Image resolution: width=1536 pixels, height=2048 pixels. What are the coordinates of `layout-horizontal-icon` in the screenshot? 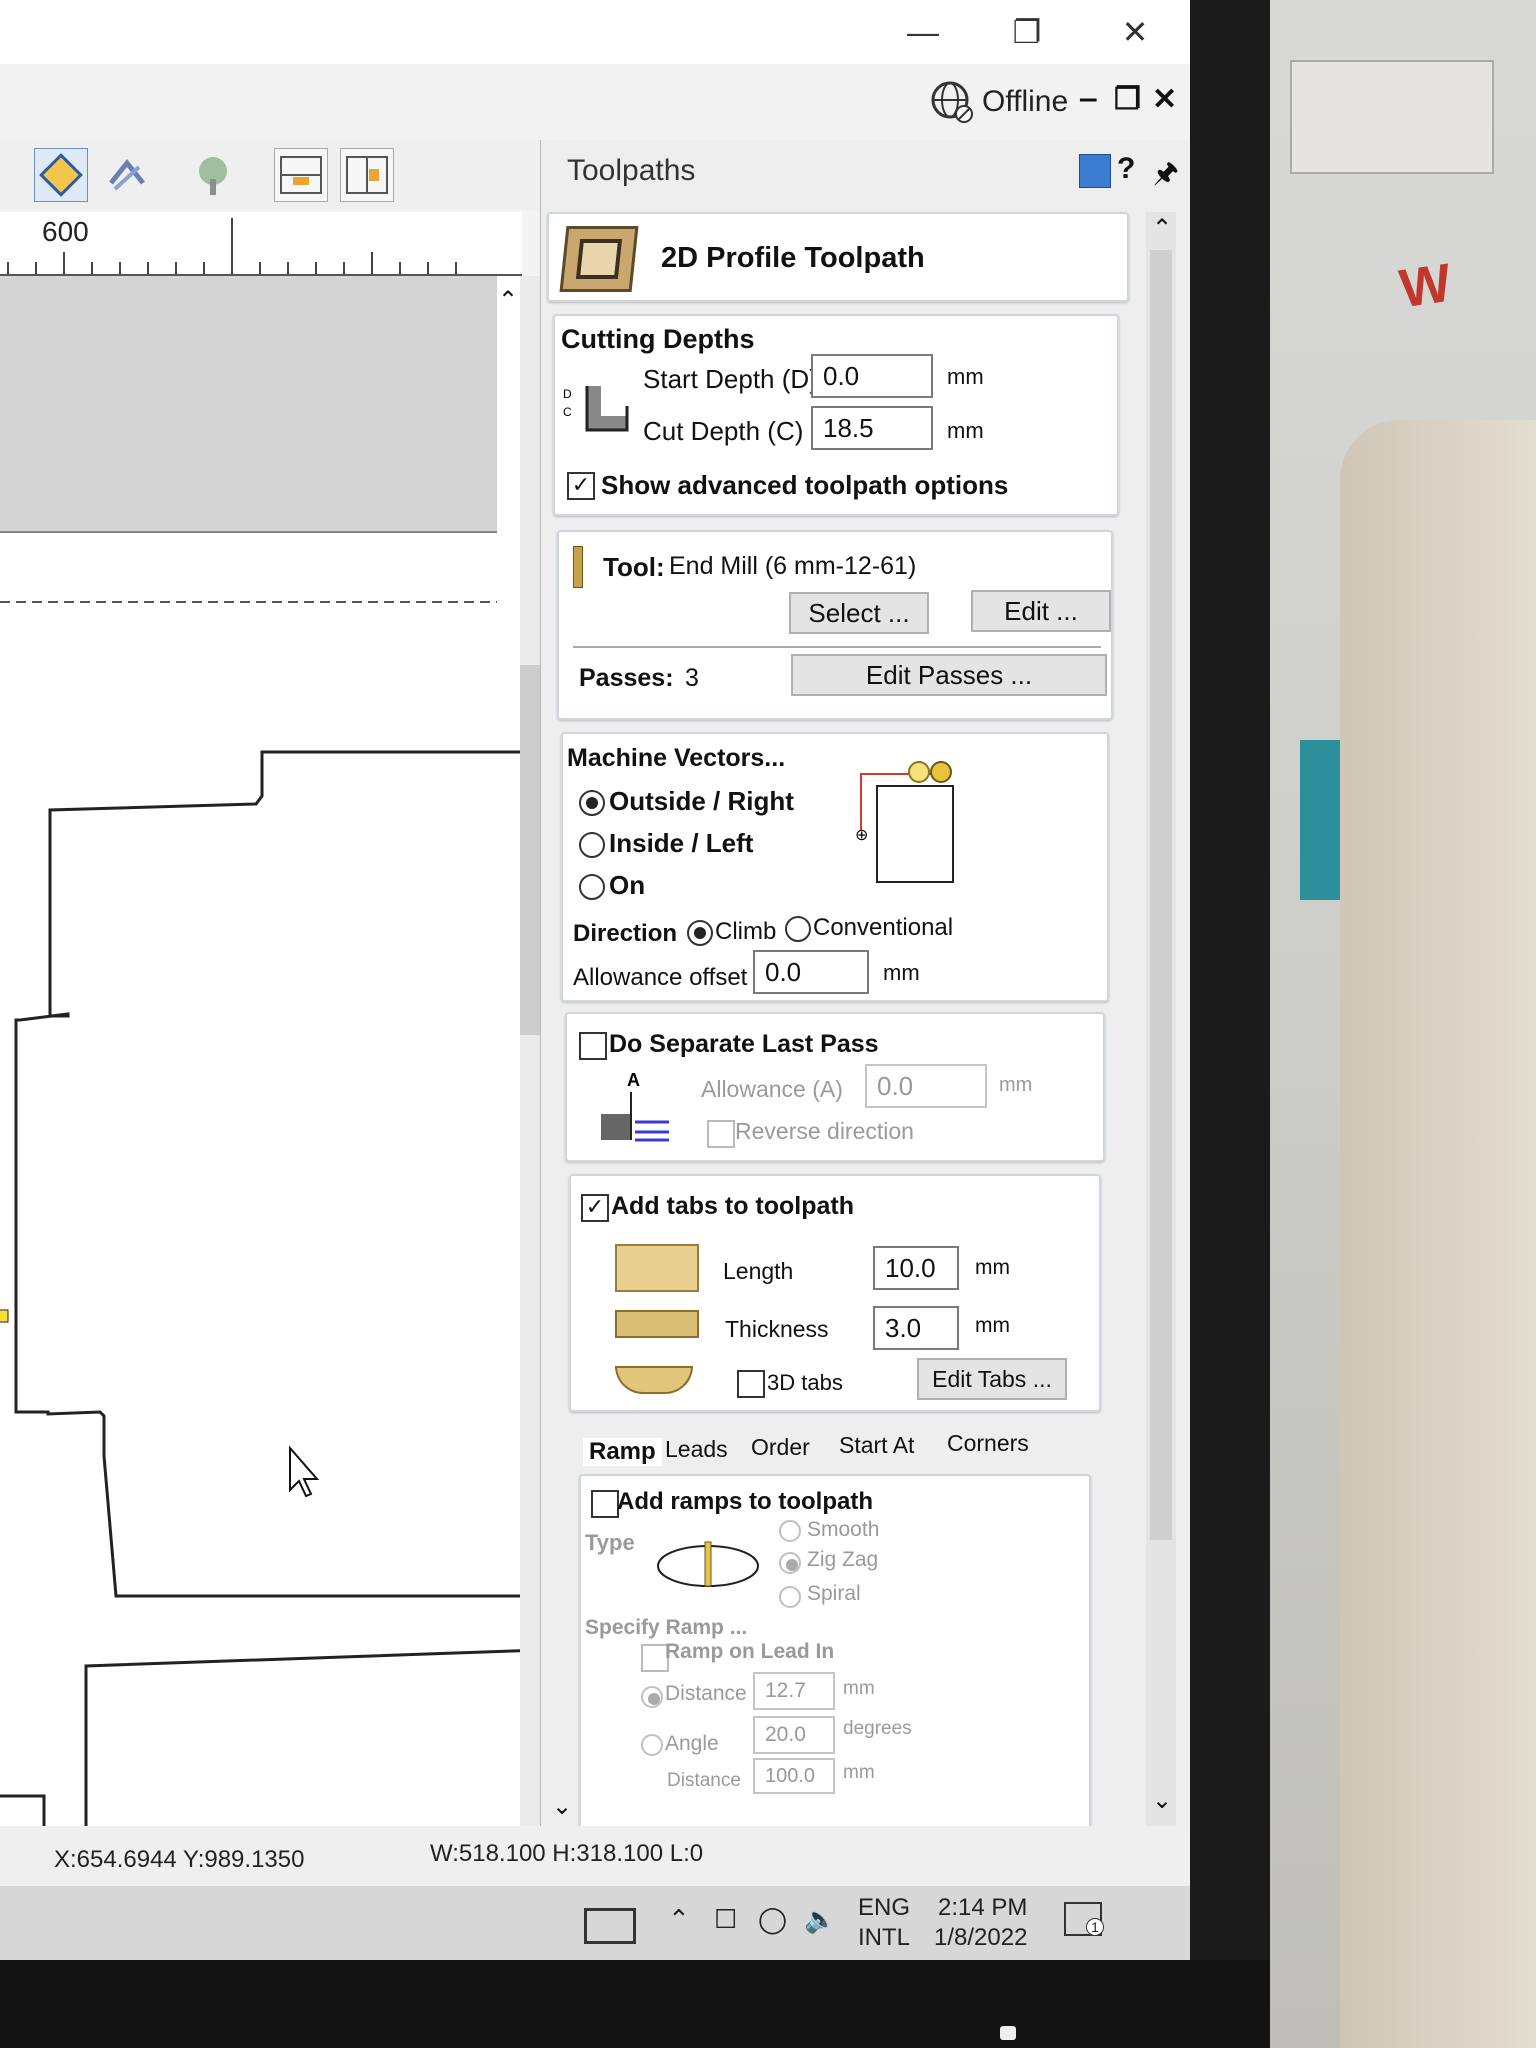 It's located at (301, 175).